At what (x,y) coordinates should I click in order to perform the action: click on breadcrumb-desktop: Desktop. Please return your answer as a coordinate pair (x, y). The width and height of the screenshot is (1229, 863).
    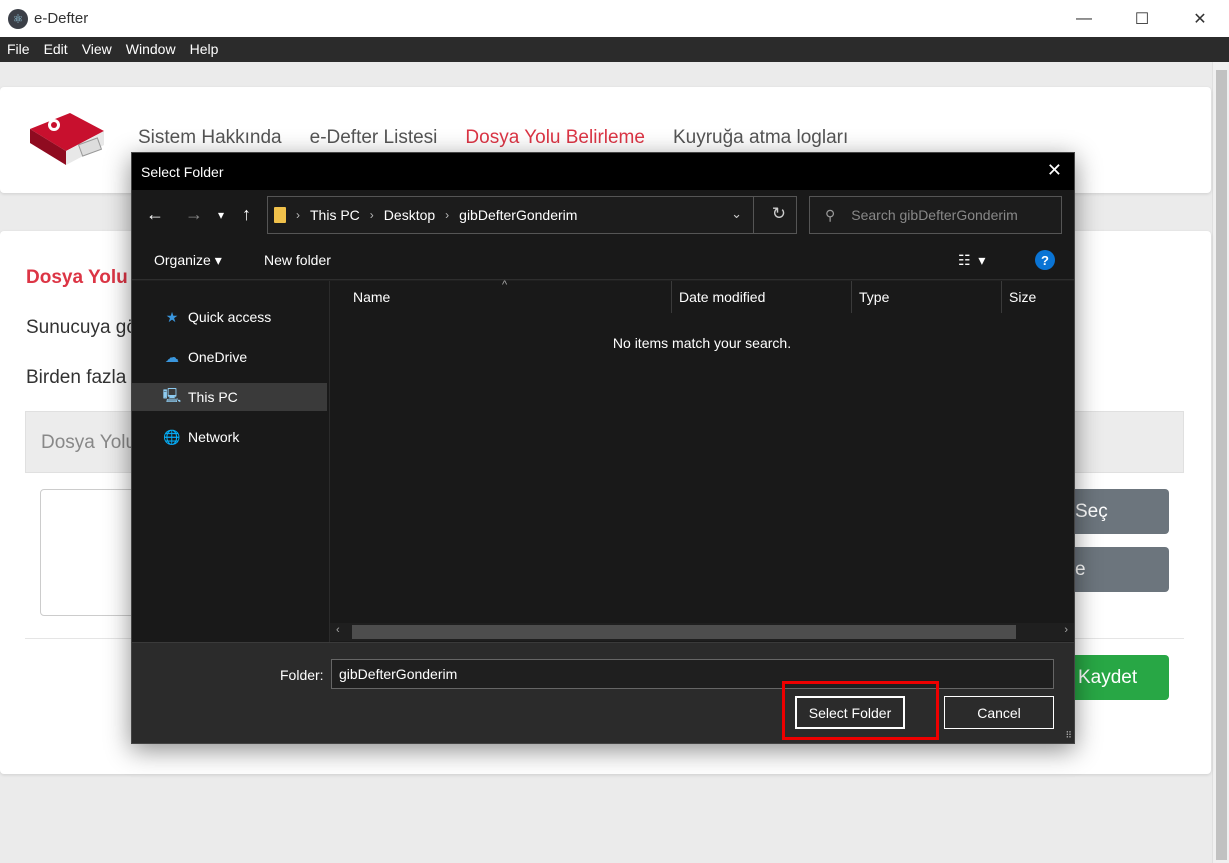
    Looking at the image, I should click on (409, 215).